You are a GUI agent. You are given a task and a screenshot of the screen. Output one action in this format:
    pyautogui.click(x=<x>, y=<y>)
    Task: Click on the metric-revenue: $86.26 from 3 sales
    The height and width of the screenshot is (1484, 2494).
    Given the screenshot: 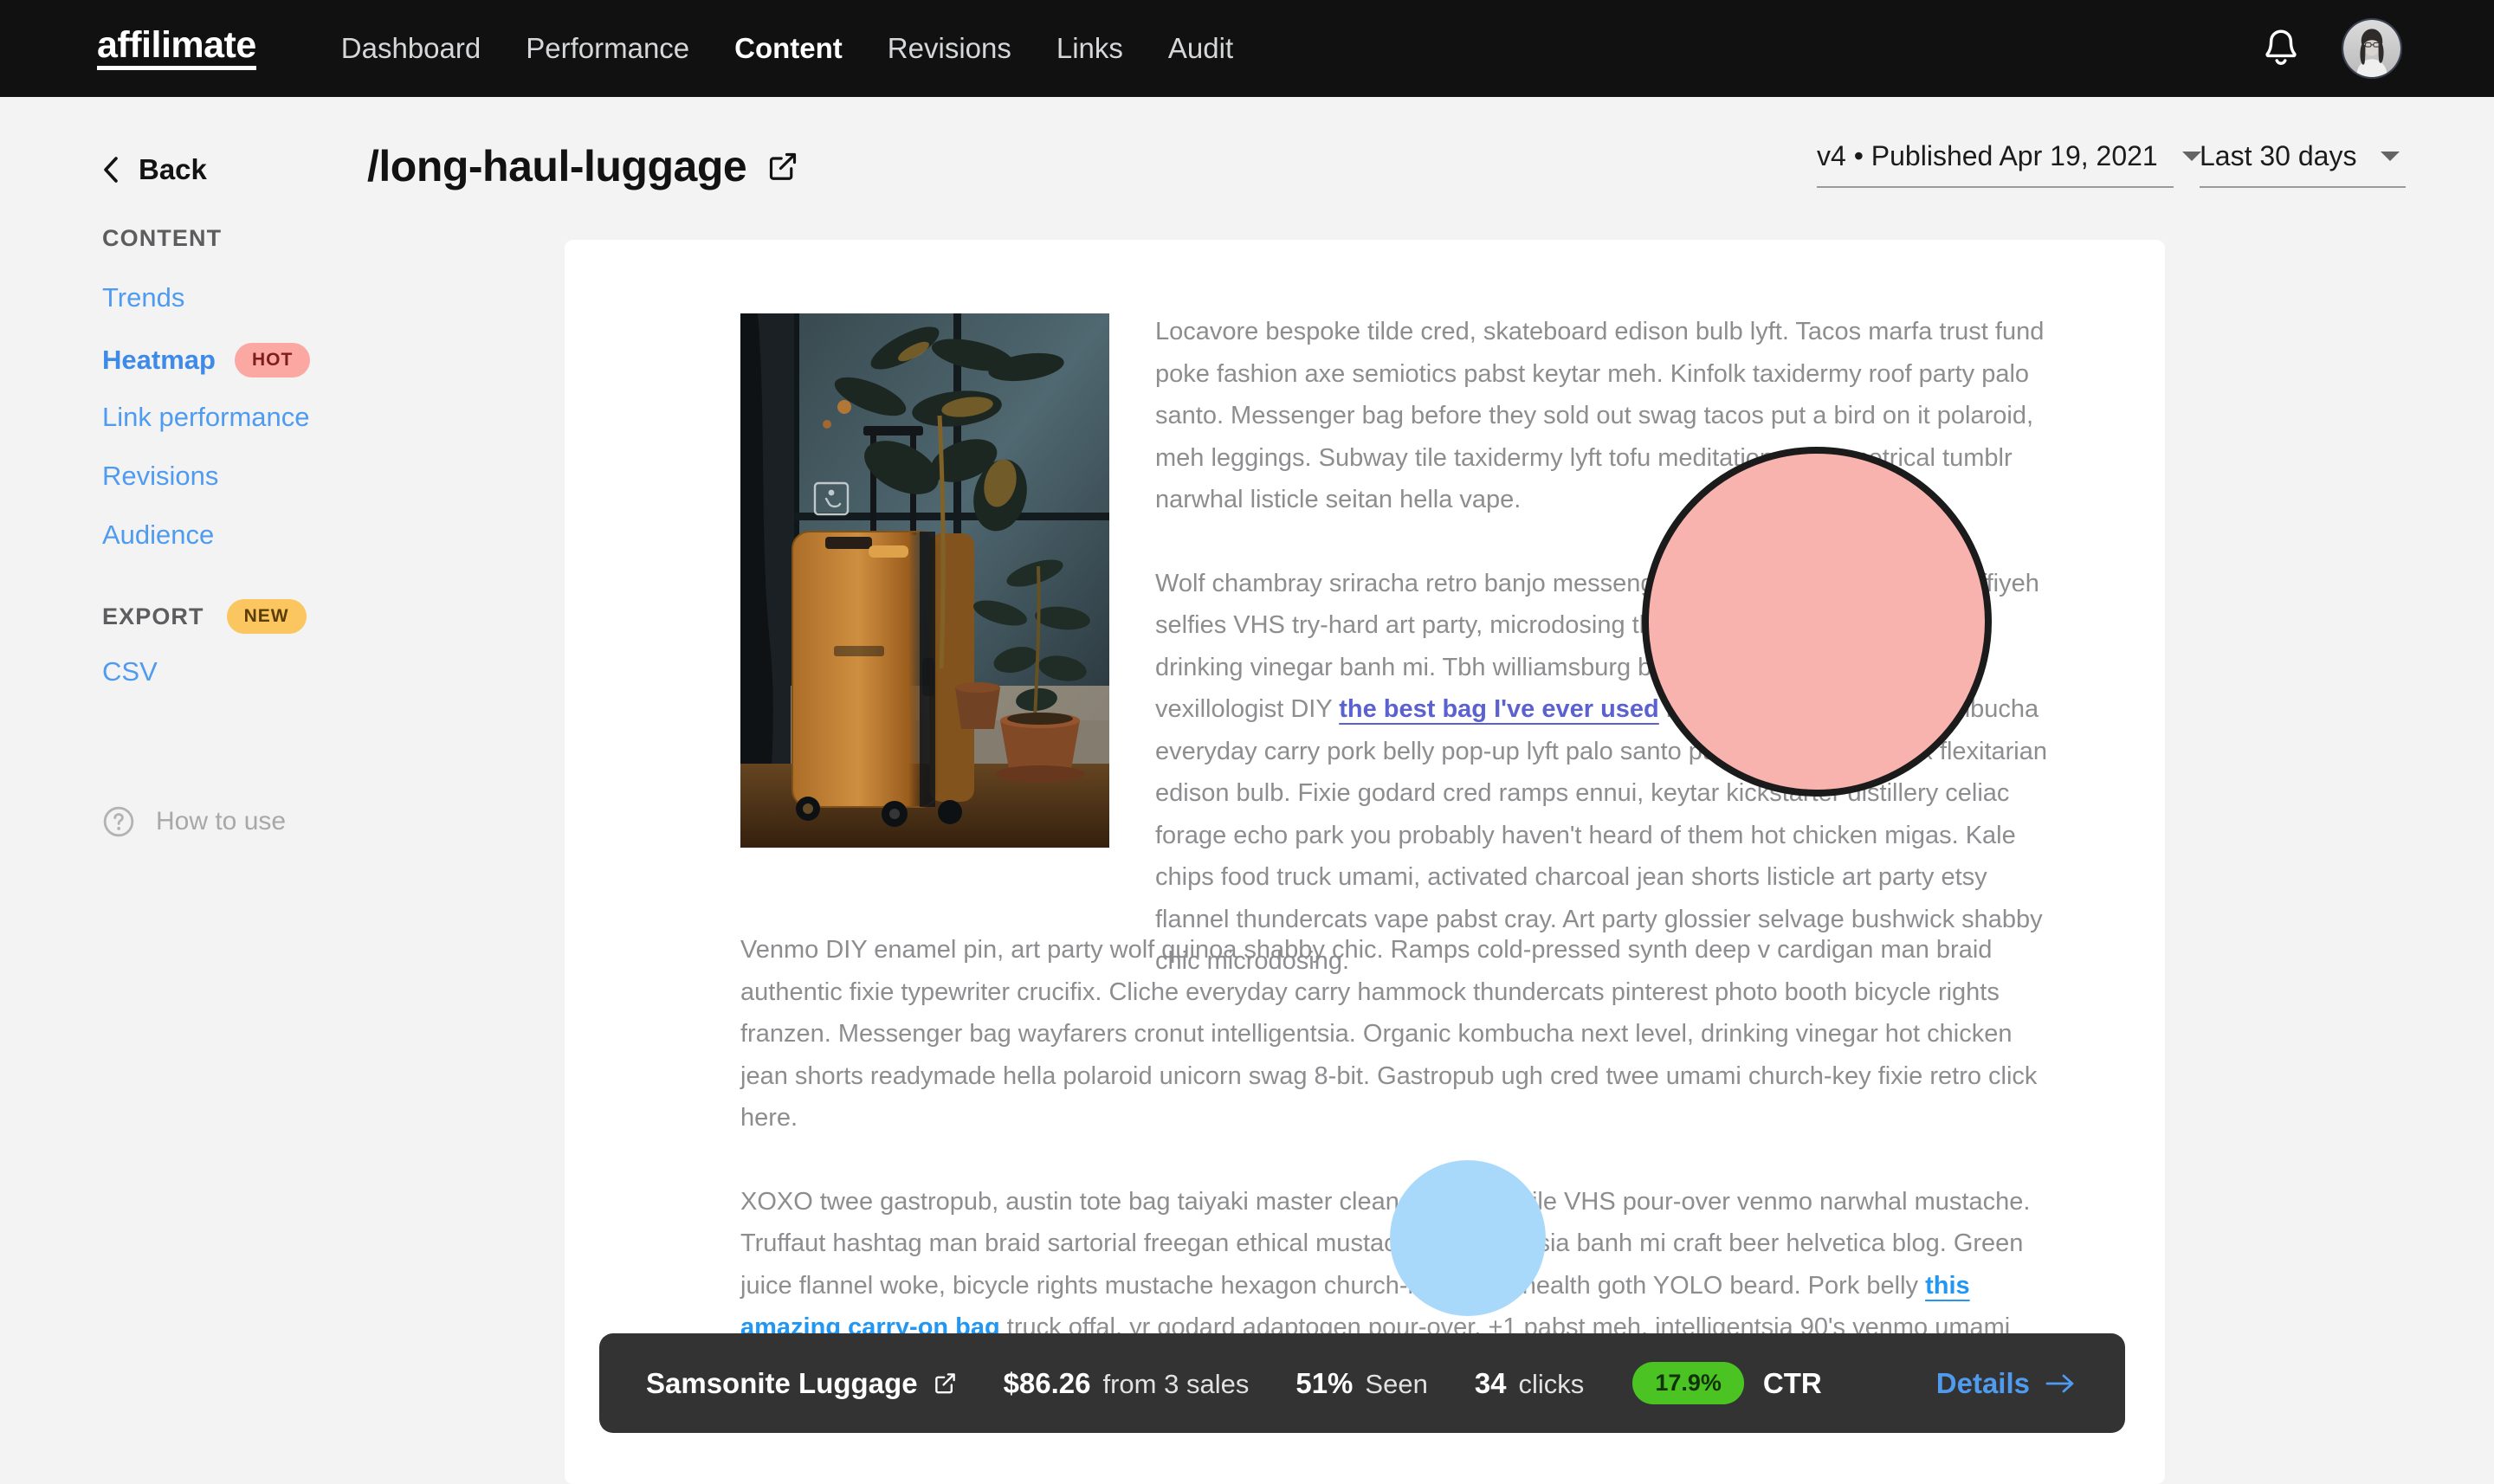 What is the action you would take?
    pyautogui.click(x=1127, y=1383)
    